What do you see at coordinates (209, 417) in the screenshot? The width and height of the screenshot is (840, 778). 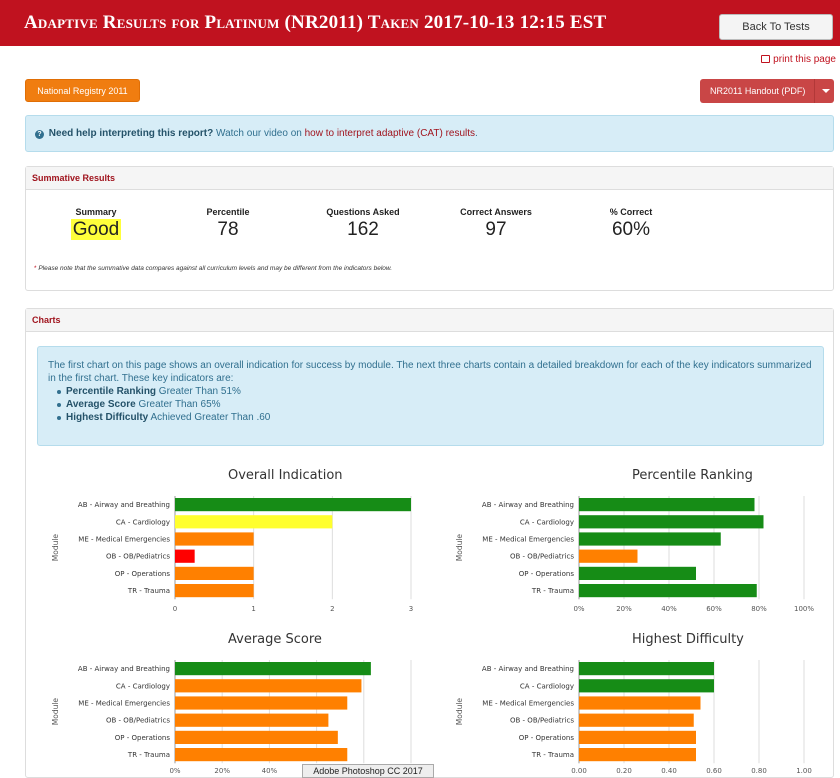 I see `indicator-threshold: Achieved Greater Than .60` at bounding box center [209, 417].